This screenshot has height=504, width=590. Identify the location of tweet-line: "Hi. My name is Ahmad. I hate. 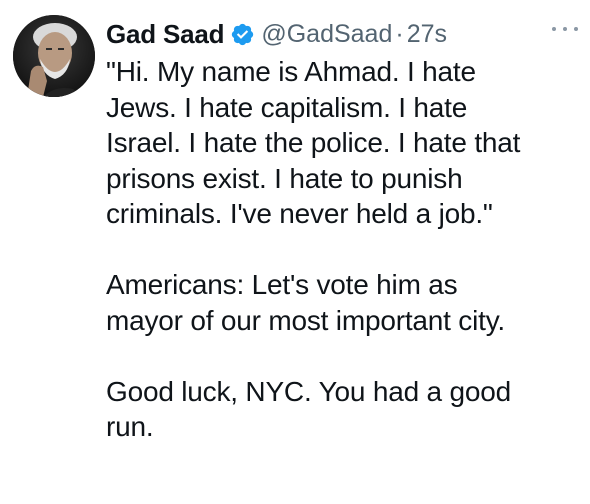
(291, 71).